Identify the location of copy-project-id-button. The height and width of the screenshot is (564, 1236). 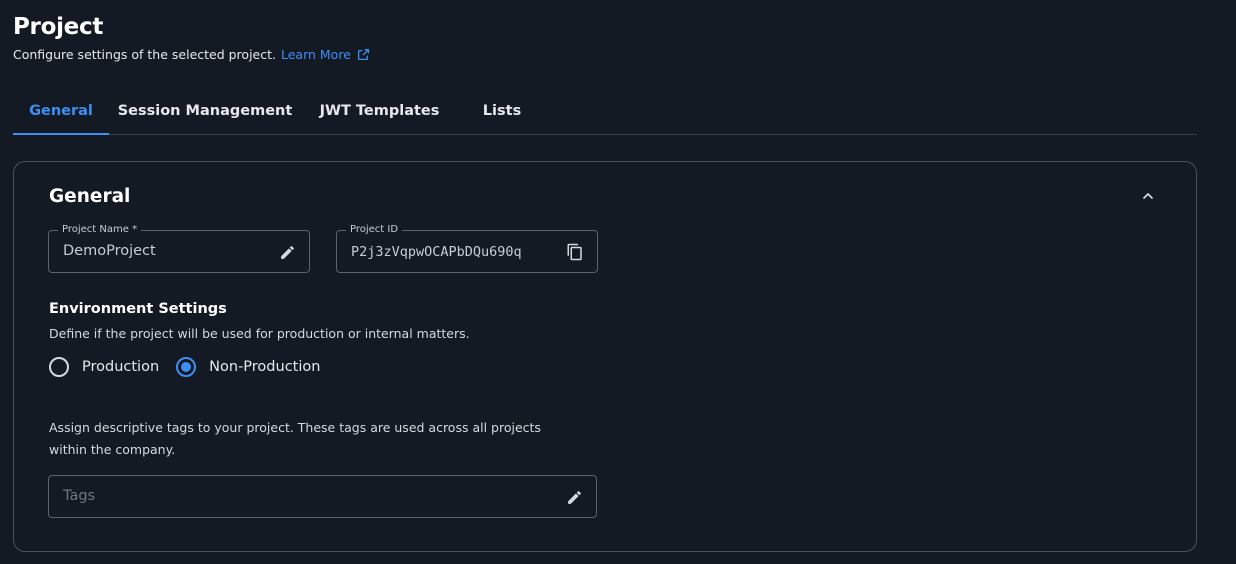
(575, 252).